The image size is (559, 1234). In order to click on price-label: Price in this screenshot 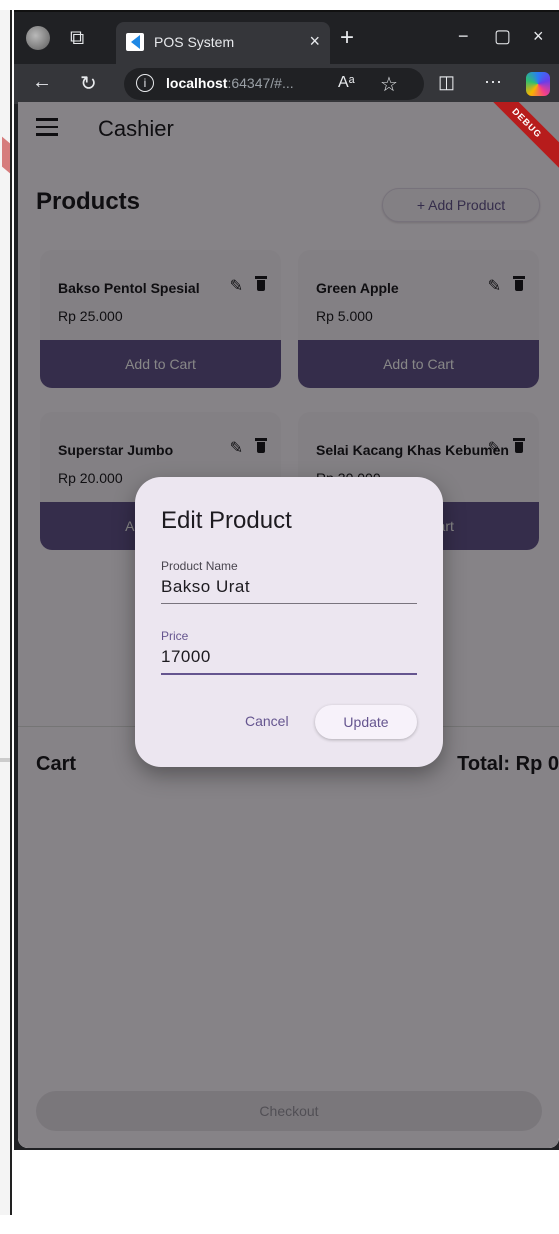, I will do `click(175, 636)`.